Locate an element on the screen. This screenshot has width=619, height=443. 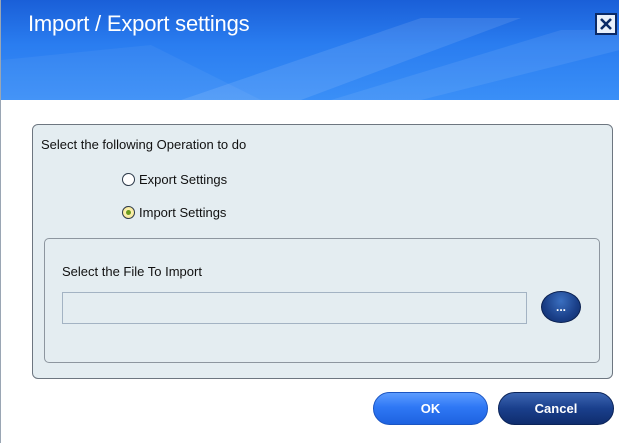
import-settings-radio-option: Import Settings is located at coordinates (174, 212).